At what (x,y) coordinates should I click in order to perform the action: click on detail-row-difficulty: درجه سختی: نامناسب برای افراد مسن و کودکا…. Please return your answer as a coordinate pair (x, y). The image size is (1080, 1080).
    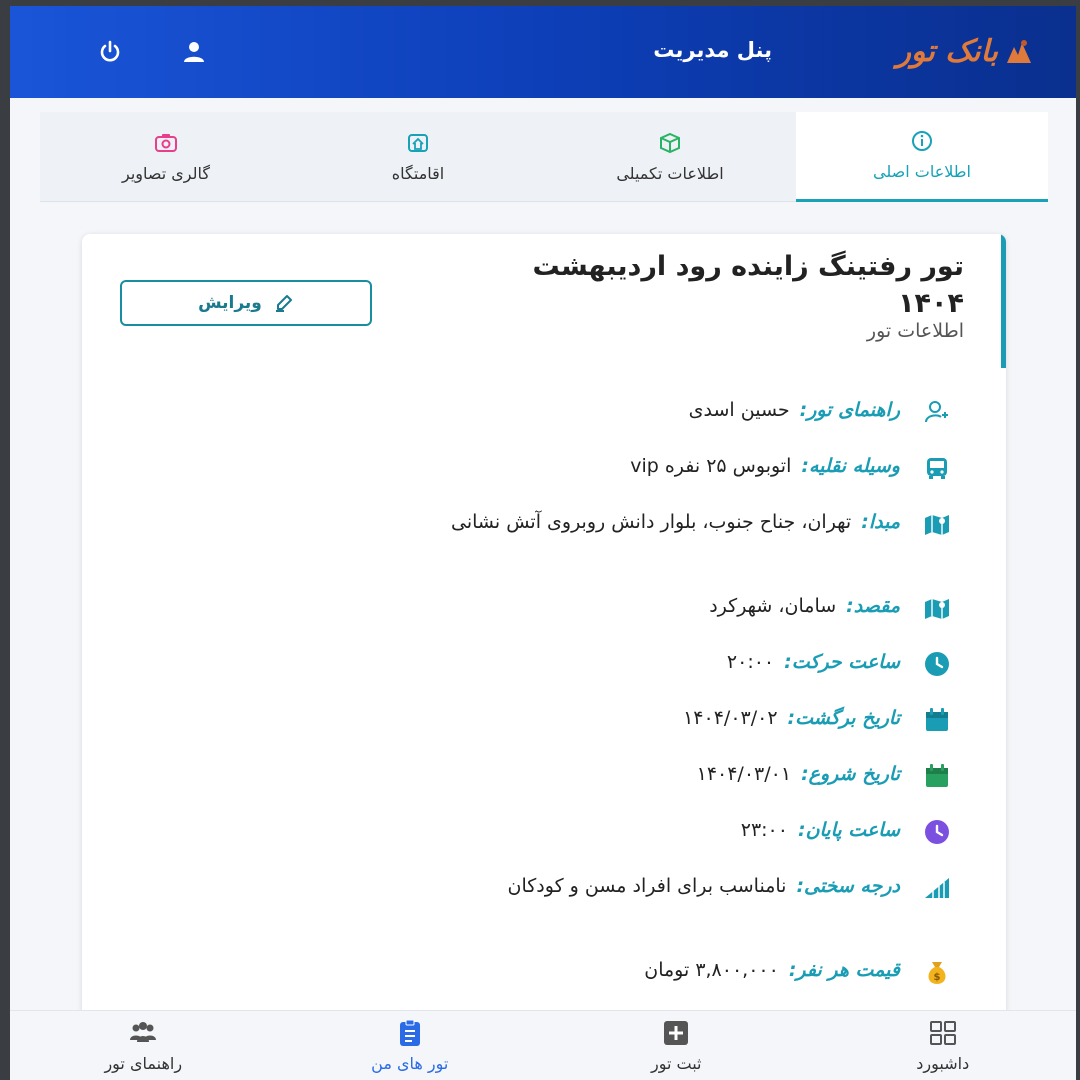
    Looking at the image, I should click on (562, 886).